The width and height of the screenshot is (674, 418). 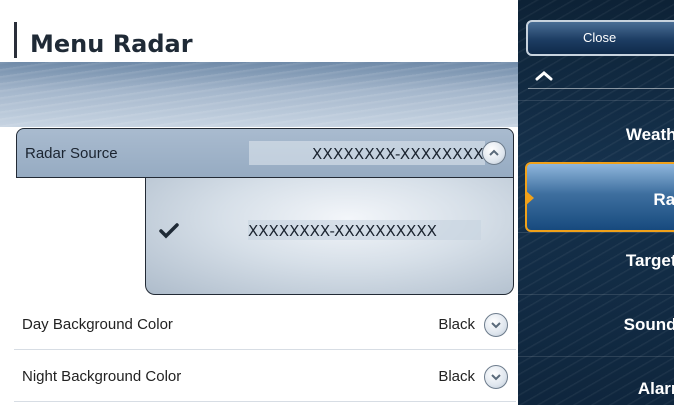 I want to click on collapse-button, so click(x=494, y=153).